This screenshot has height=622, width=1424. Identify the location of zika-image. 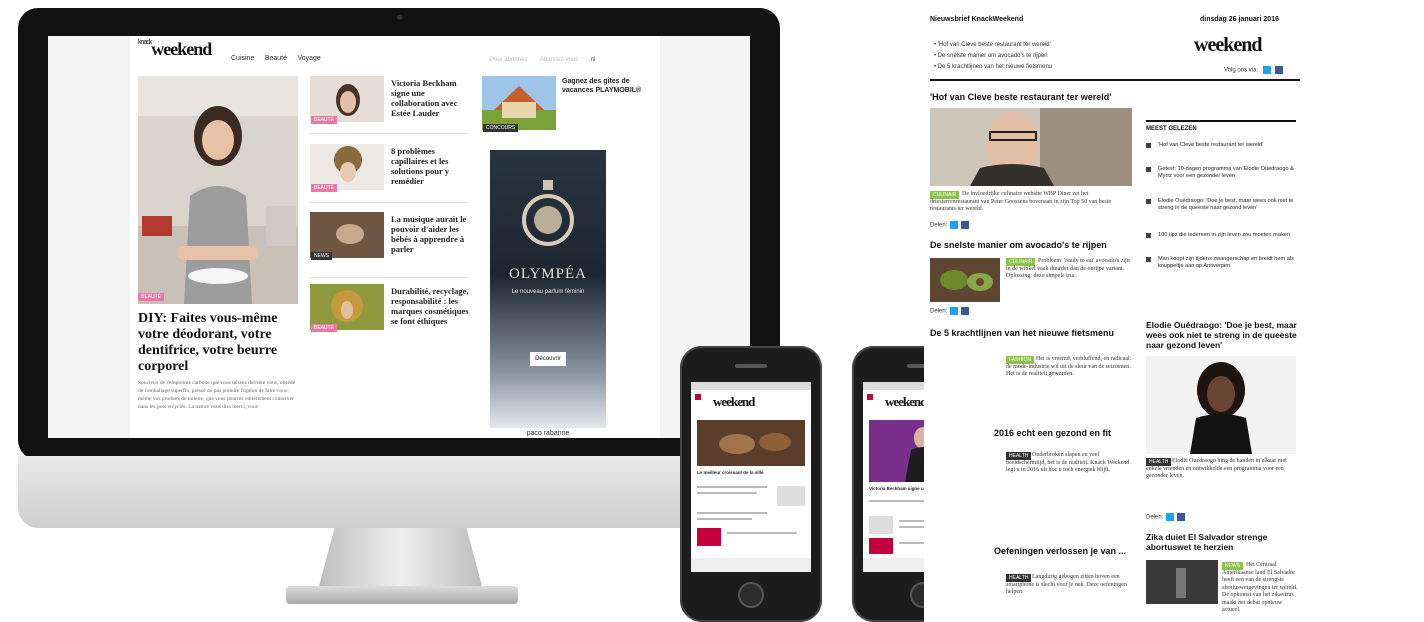
(1182, 582).